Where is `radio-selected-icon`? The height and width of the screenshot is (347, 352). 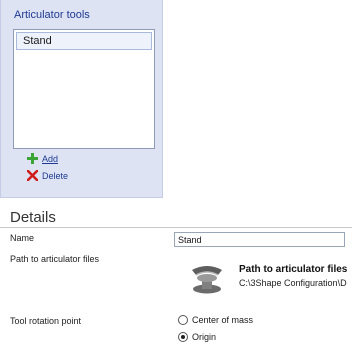
radio-selected-icon is located at coordinates (183, 337).